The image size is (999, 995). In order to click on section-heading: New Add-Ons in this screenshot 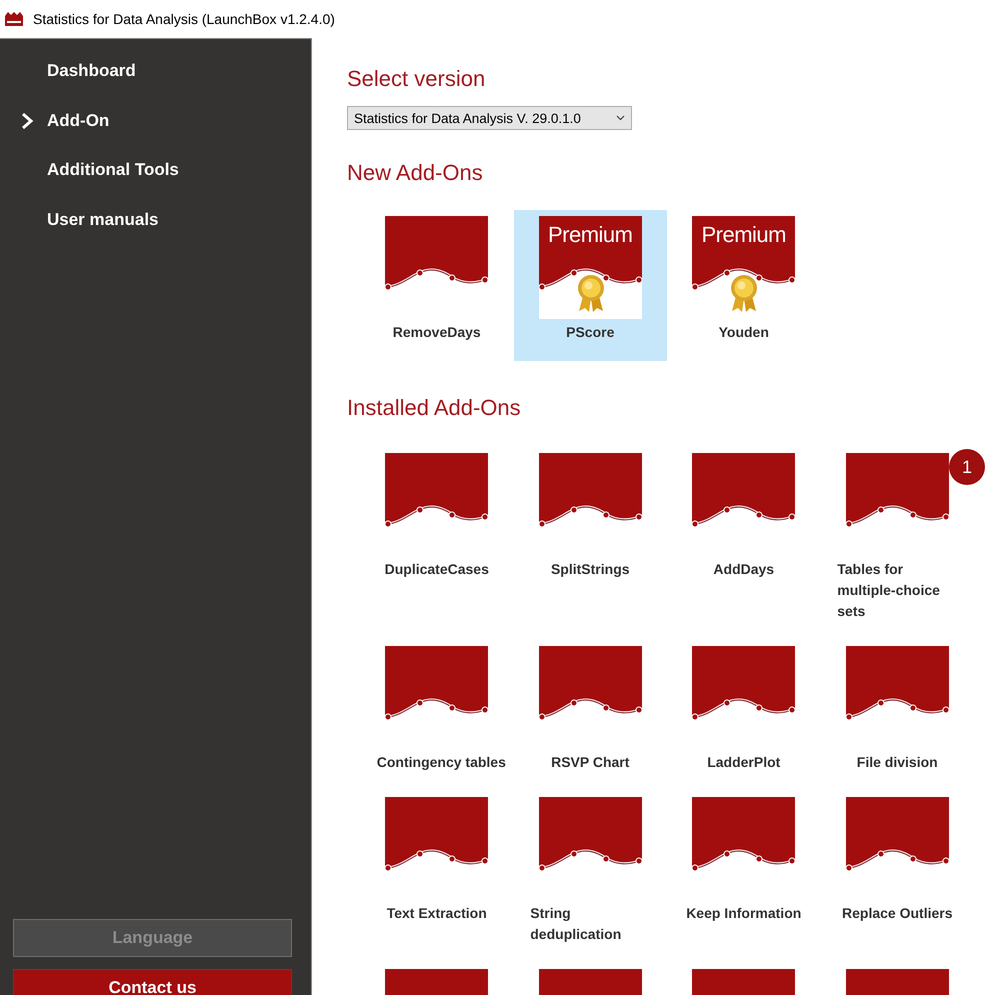, I will do `click(415, 173)`.